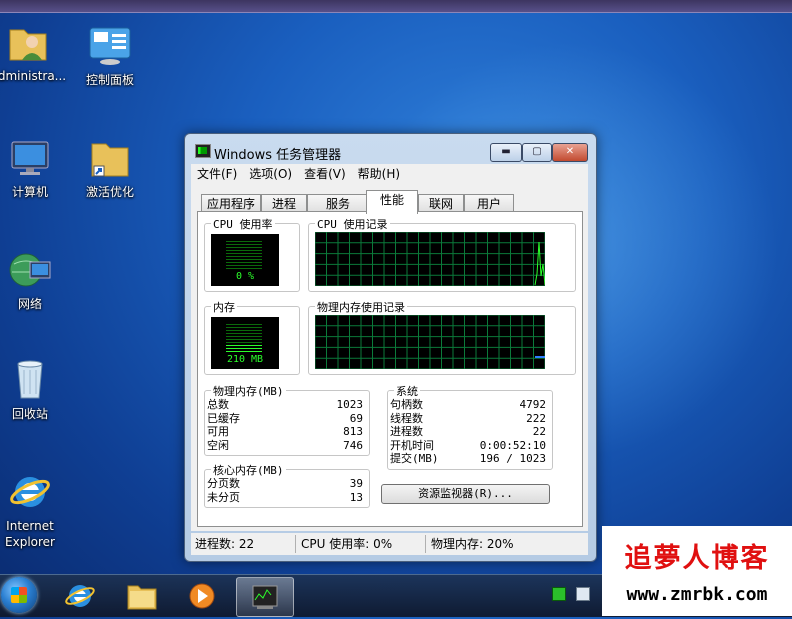 This screenshot has height=619, width=792. What do you see at coordinates (406, 418) in the screenshot?
I see `stat-label: 线程数` at bounding box center [406, 418].